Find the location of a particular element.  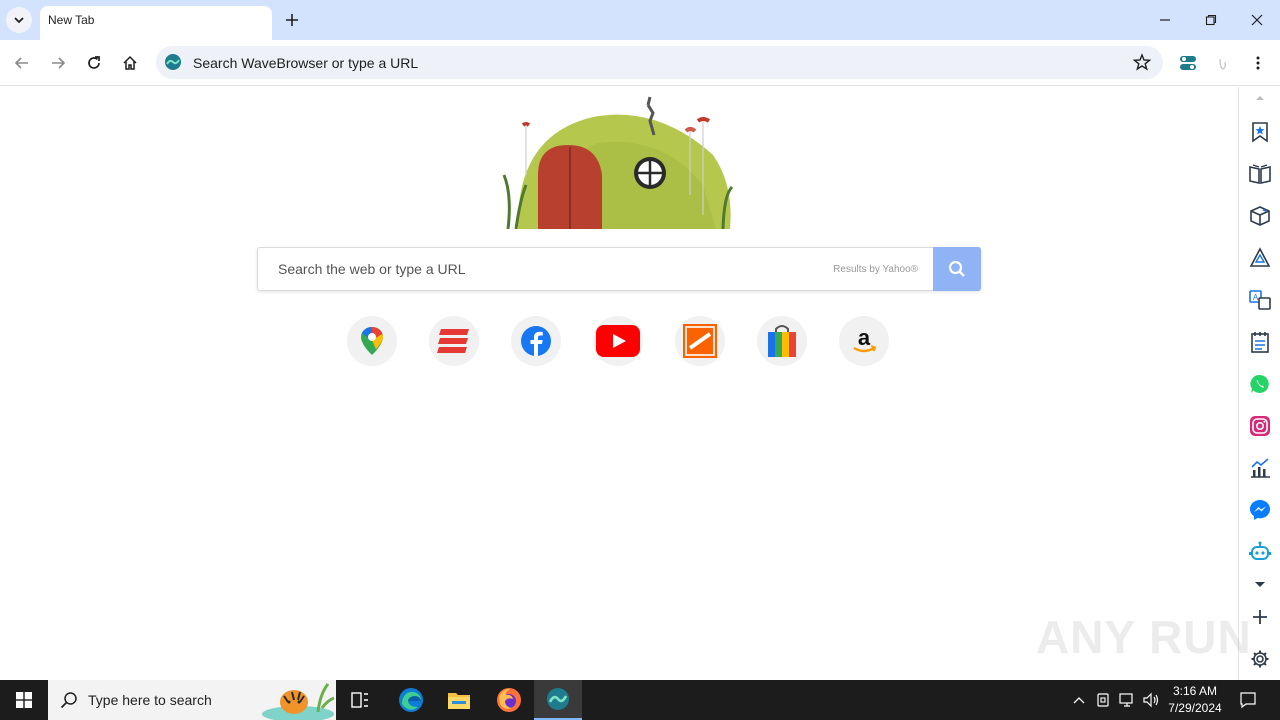

wavebrowser-logo-icon is located at coordinates (173, 62).